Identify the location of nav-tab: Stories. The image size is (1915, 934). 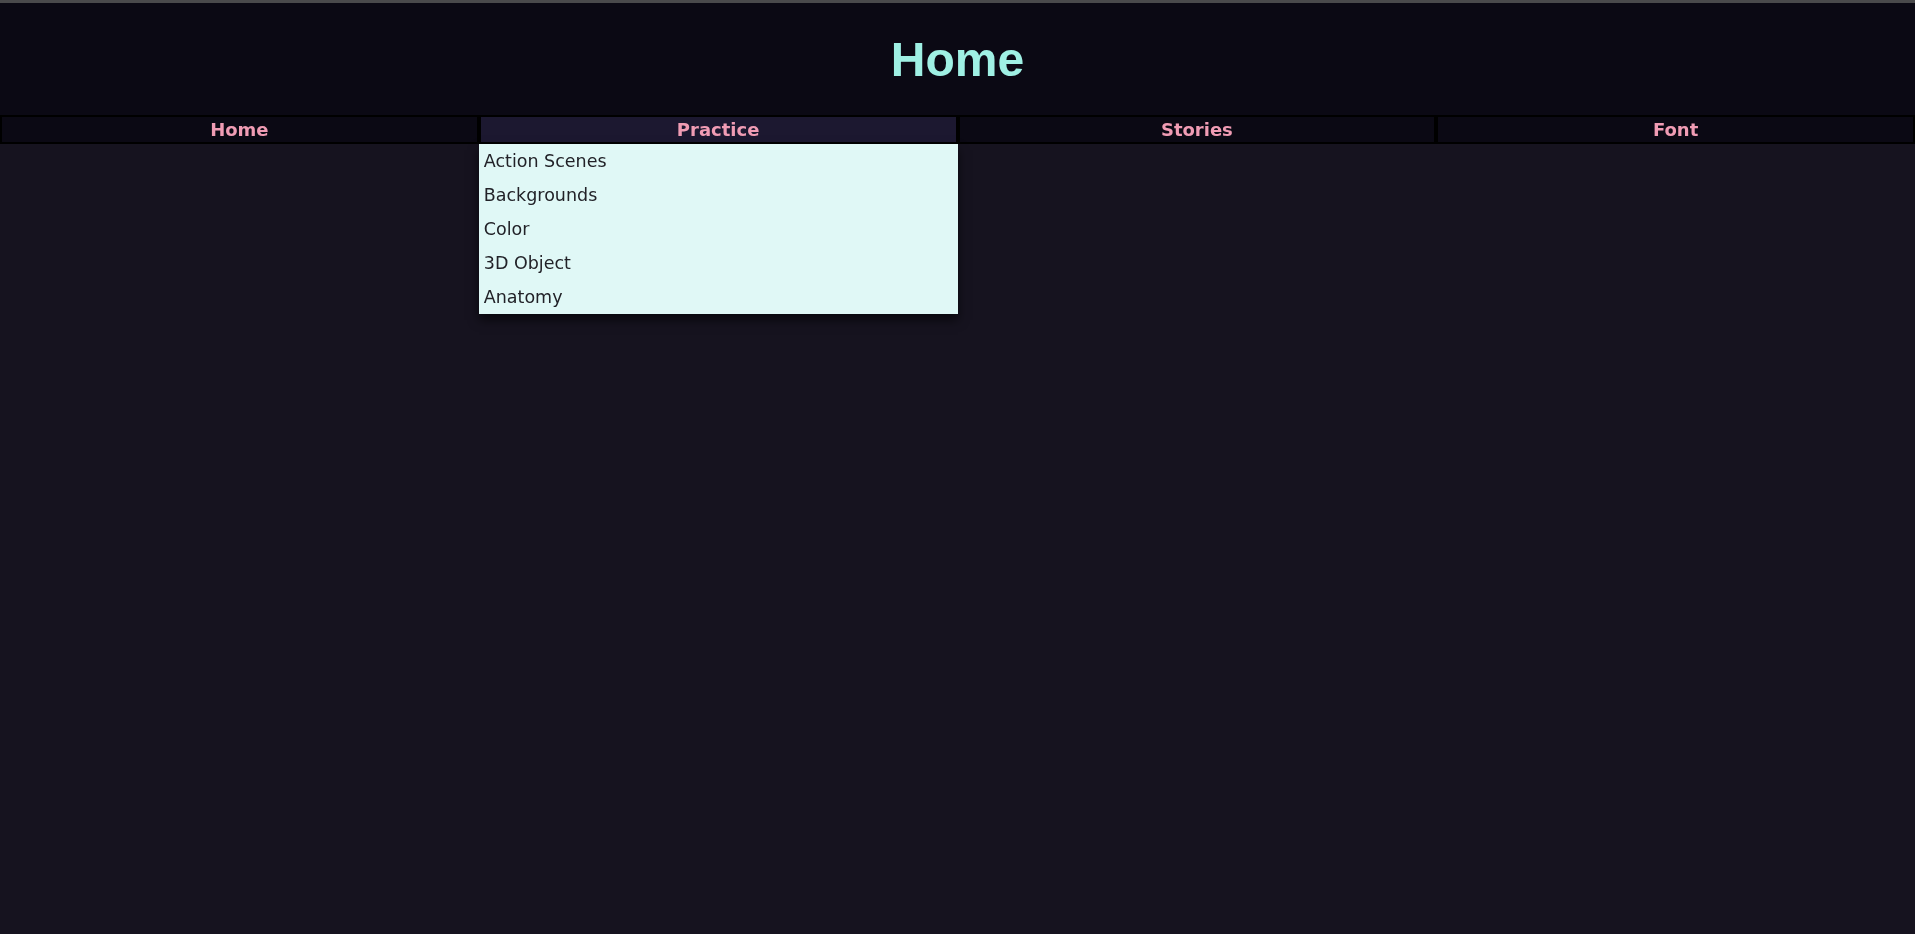
(1197, 129).